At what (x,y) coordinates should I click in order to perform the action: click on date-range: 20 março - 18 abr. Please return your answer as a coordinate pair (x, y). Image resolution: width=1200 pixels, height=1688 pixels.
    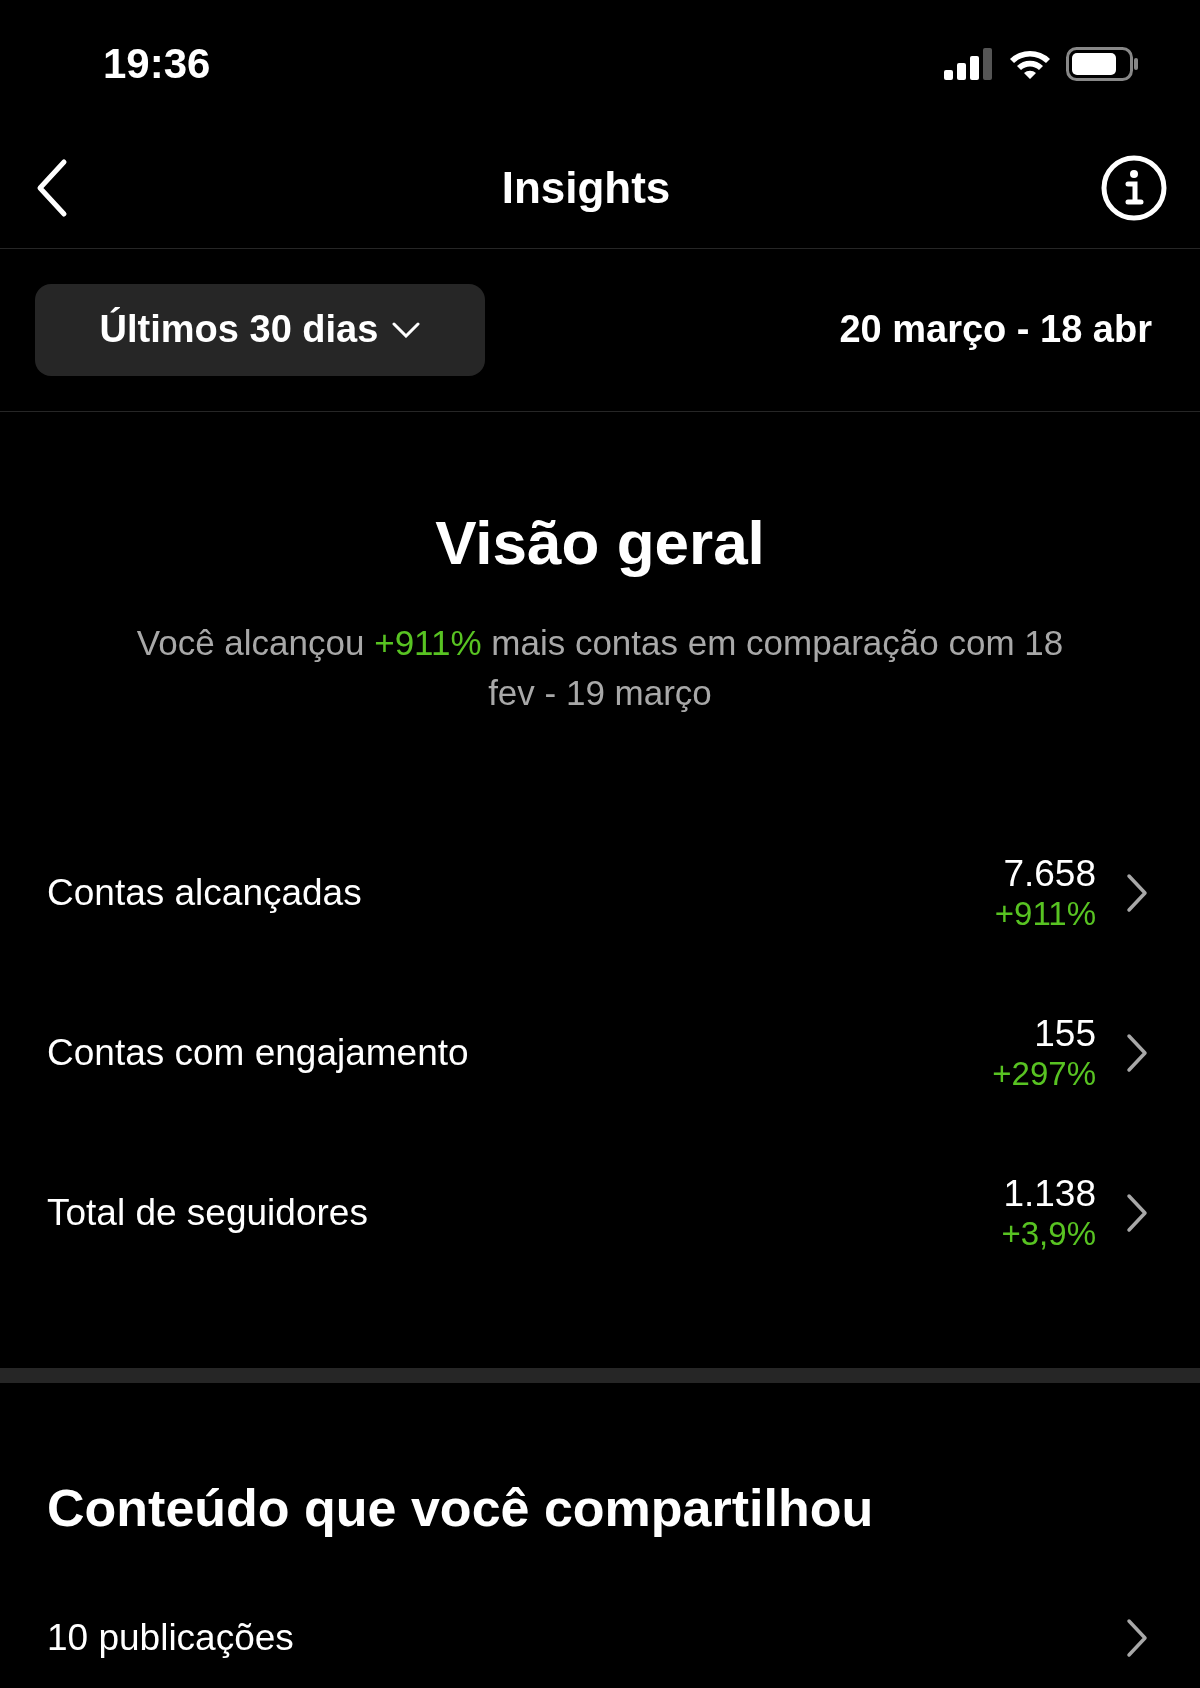
    Looking at the image, I should click on (995, 330).